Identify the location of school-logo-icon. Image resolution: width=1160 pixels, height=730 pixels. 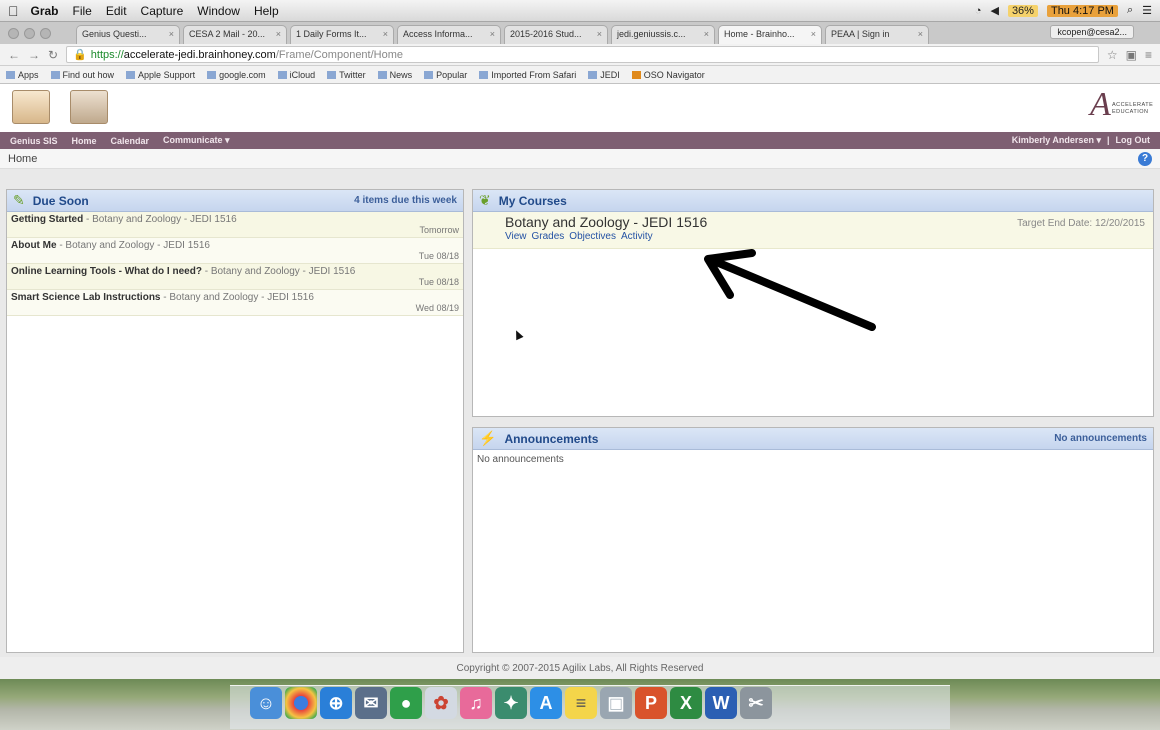
(31, 107).